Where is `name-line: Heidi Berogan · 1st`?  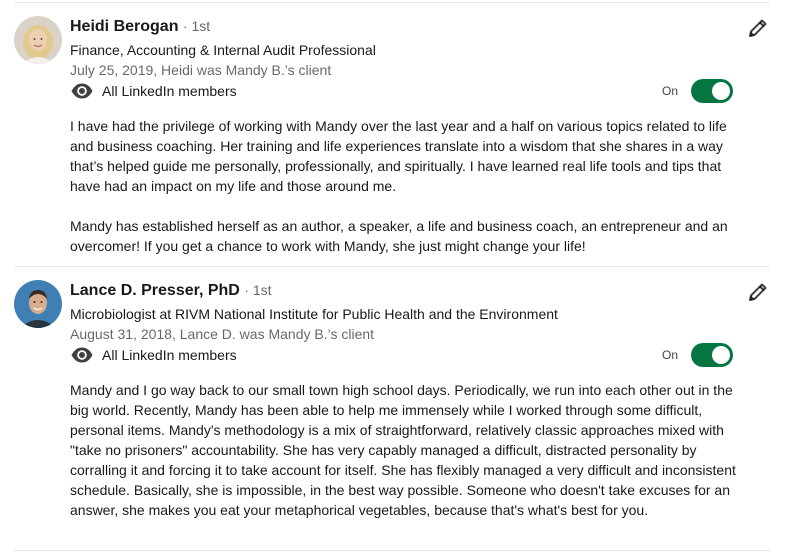
name-line: Heidi Berogan · 1st is located at coordinates (140, 27).